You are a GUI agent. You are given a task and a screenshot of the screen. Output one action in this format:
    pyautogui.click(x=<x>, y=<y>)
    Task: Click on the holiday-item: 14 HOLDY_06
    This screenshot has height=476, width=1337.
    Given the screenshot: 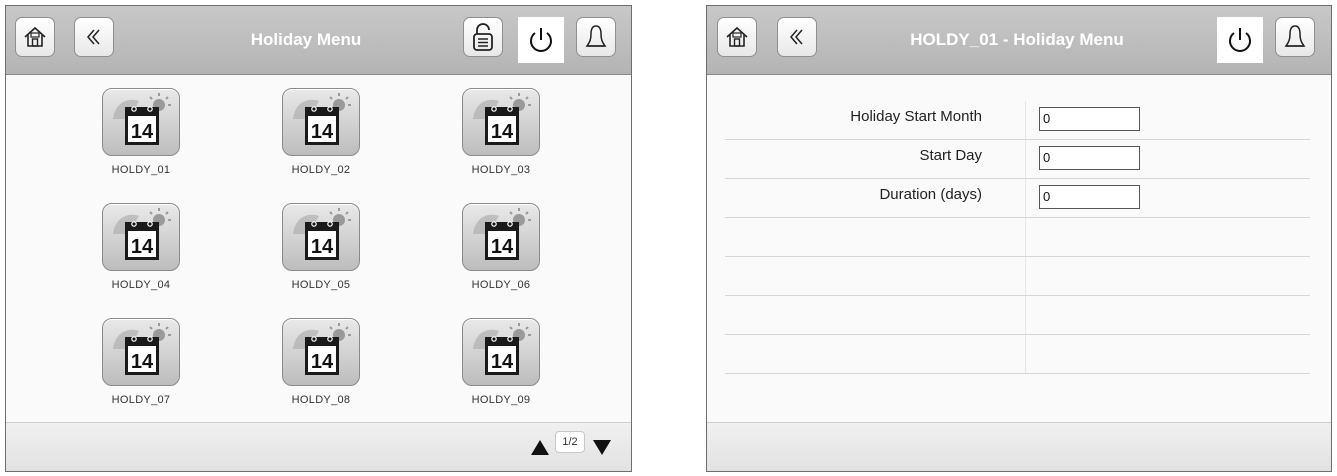 What is the action you would take?
    pyautogui.click(x=501, y=247)
    